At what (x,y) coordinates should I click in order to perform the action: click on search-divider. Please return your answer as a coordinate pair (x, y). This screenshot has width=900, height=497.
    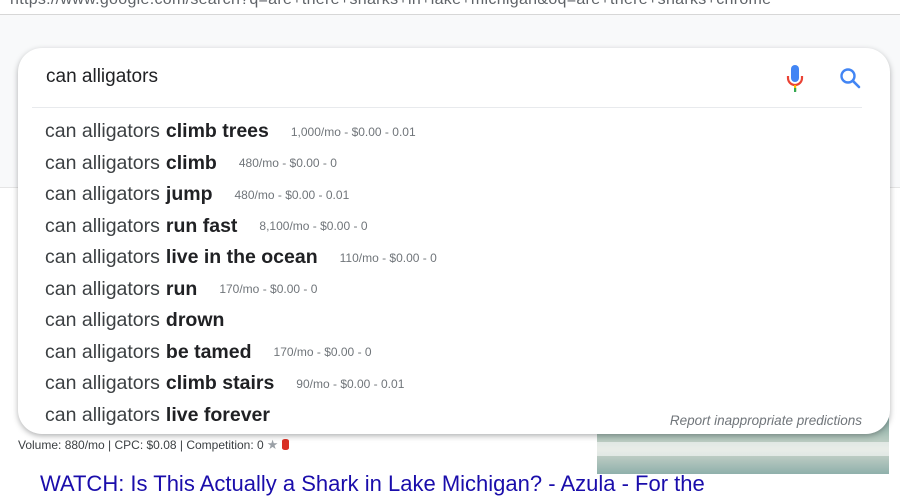
    Looking at the image, I should click on (447, 107).